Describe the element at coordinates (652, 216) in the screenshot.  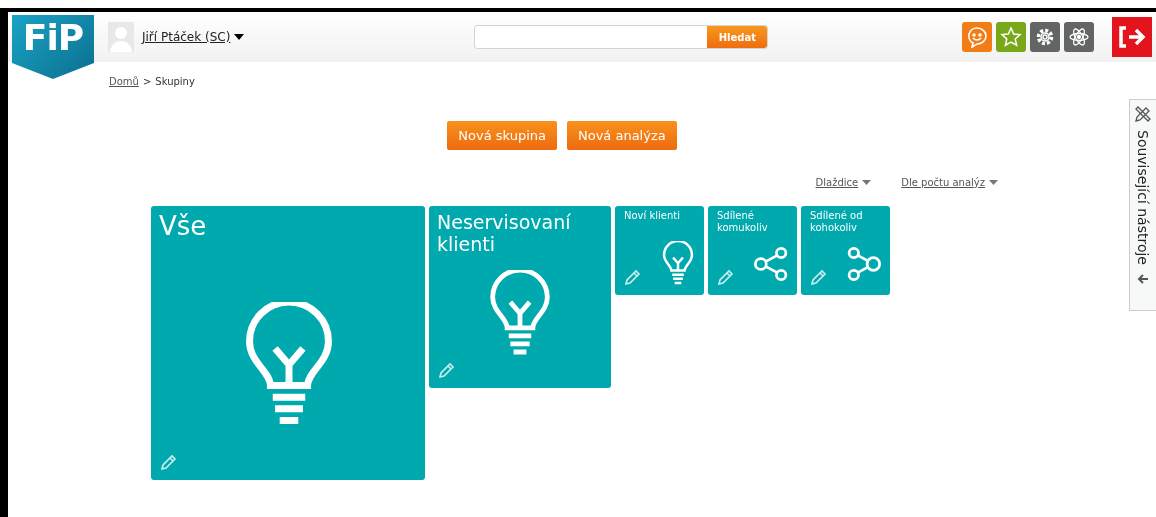
I see `tile-title: Noví klienti` at that location.